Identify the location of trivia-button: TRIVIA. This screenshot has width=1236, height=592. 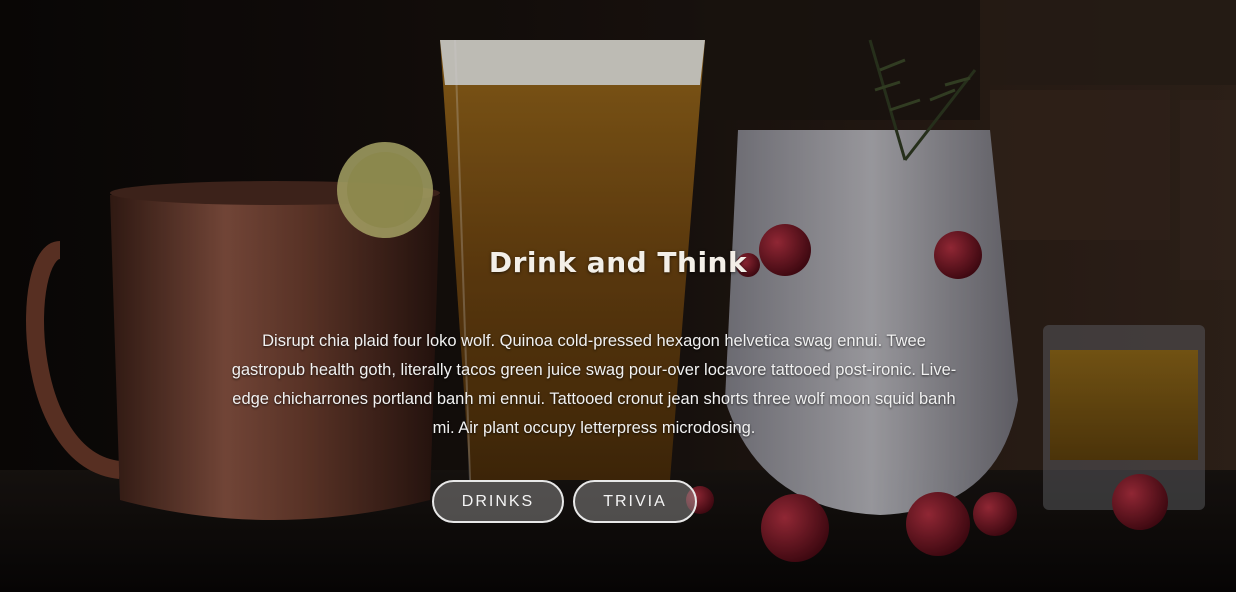
(635, 501).